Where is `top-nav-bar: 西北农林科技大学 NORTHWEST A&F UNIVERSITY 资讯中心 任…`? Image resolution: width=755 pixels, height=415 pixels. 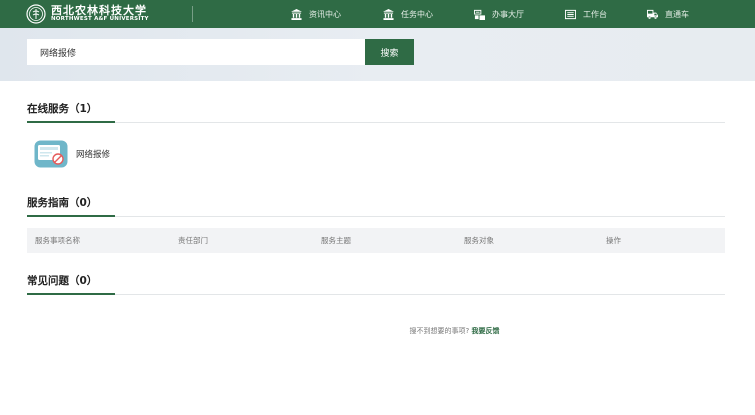 top-nav-bar: 西北农林科技大学 NORTHWEST A&F UNIVERSITY 资讯中心 任… is located at coordinates (377, 14).